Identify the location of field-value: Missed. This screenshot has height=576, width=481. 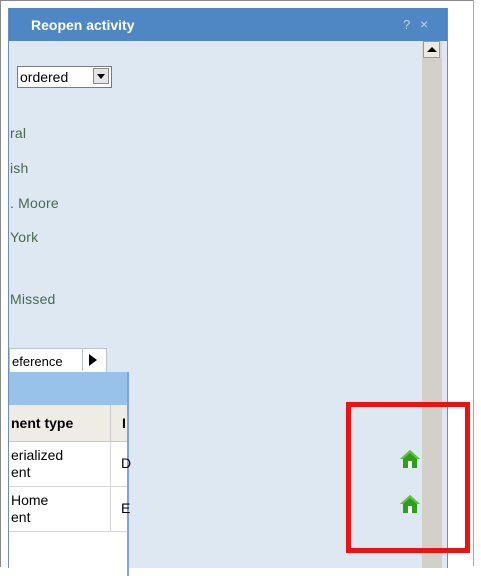
(33, 299).